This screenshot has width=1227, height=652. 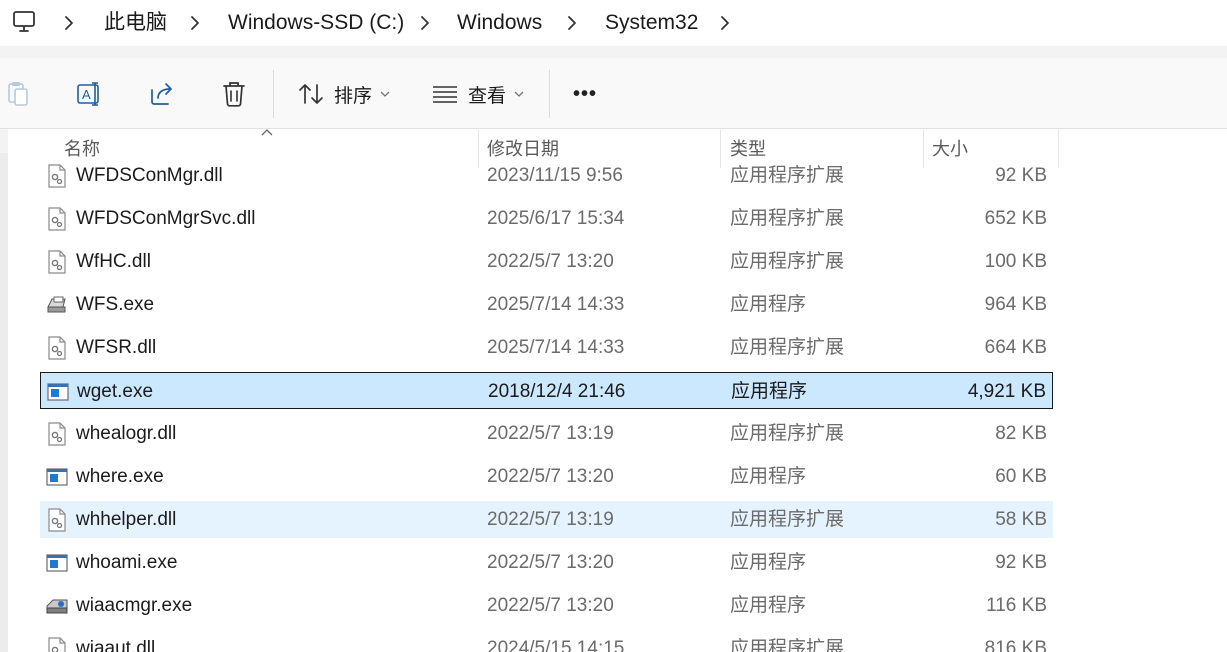 I want to click on sort-label: 排序, so click(x=353, y=96).